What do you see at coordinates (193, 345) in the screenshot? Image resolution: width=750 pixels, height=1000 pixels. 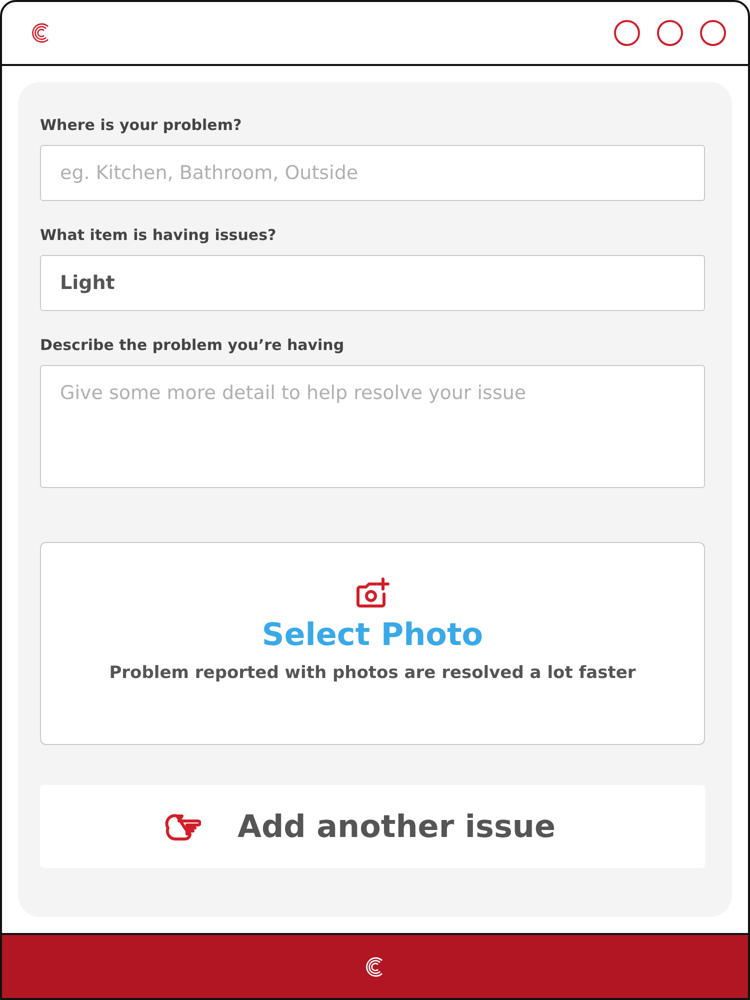 I see `field-label: Describe the problem you’re having` at bounding box center [193, 345].